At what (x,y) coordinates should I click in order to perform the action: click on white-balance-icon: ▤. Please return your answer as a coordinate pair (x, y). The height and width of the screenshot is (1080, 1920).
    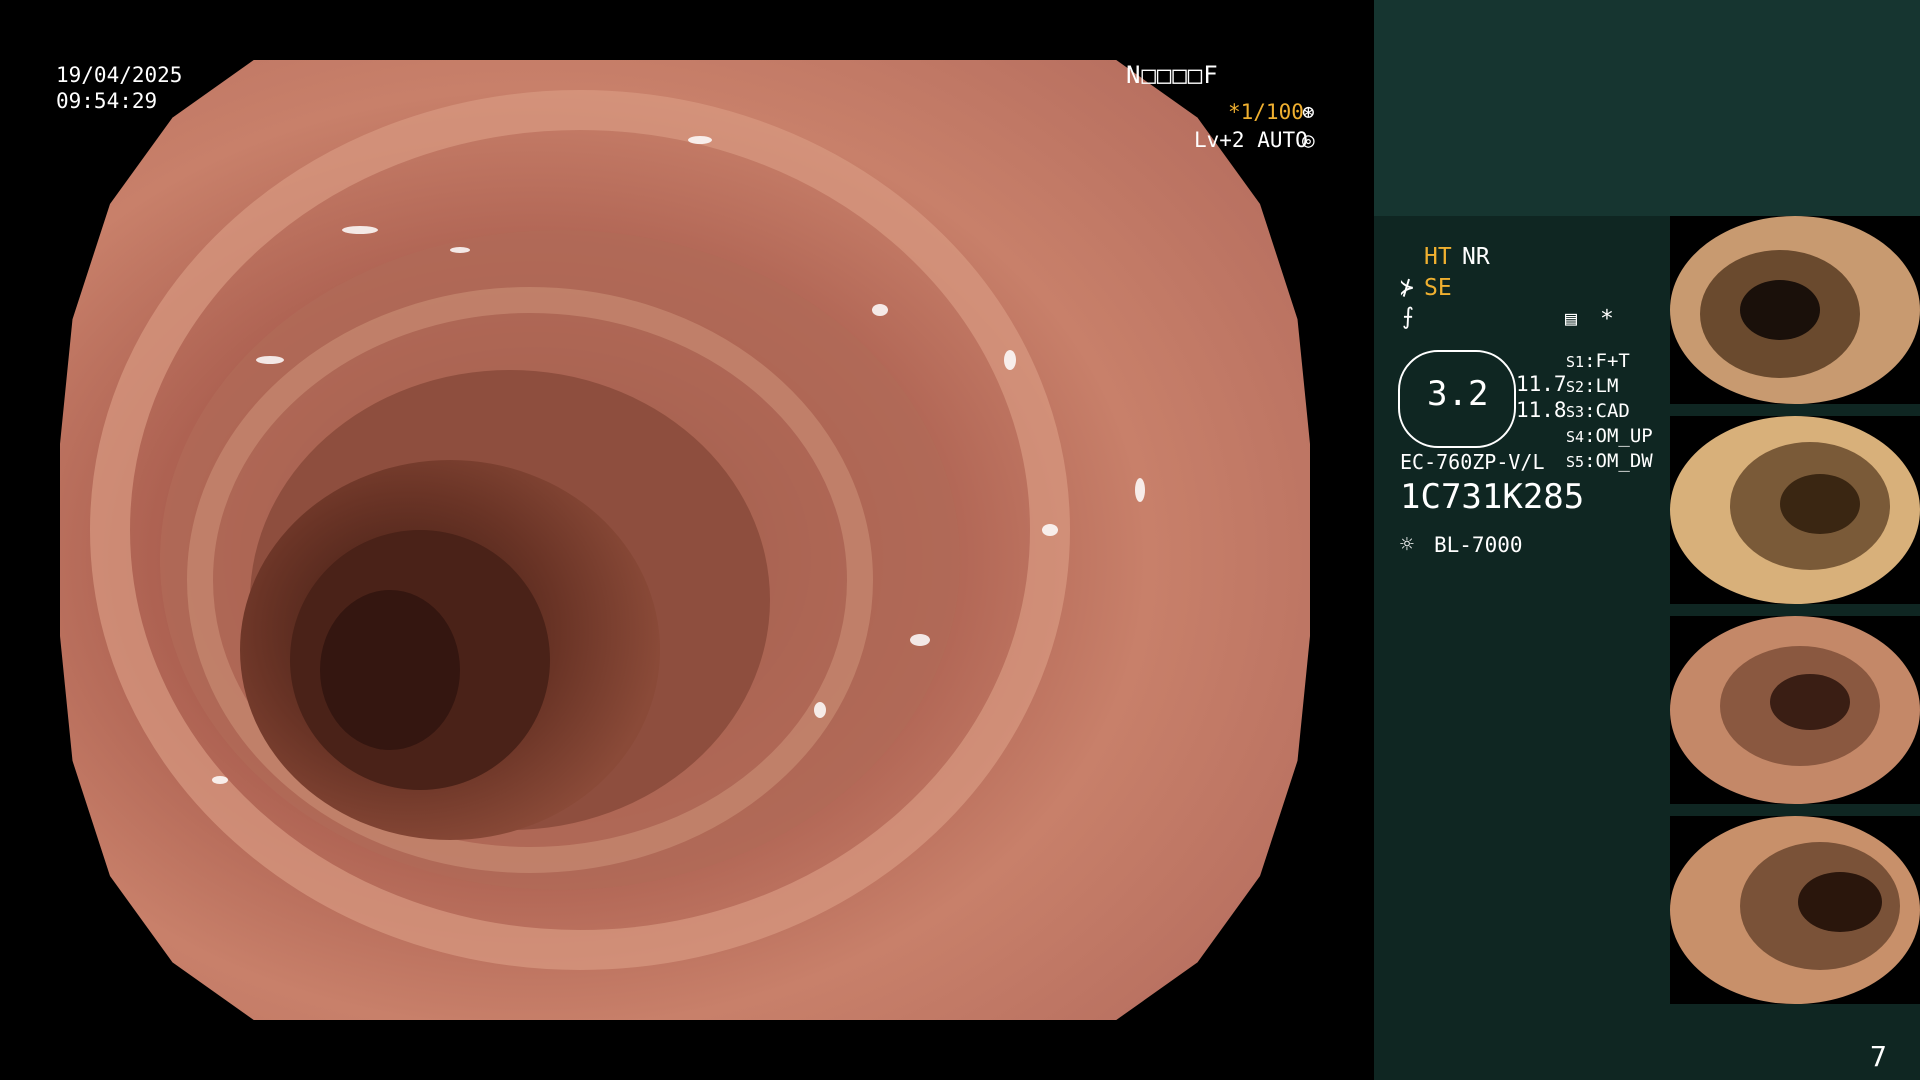
    Looking at the image, I should click on (1571, 318).